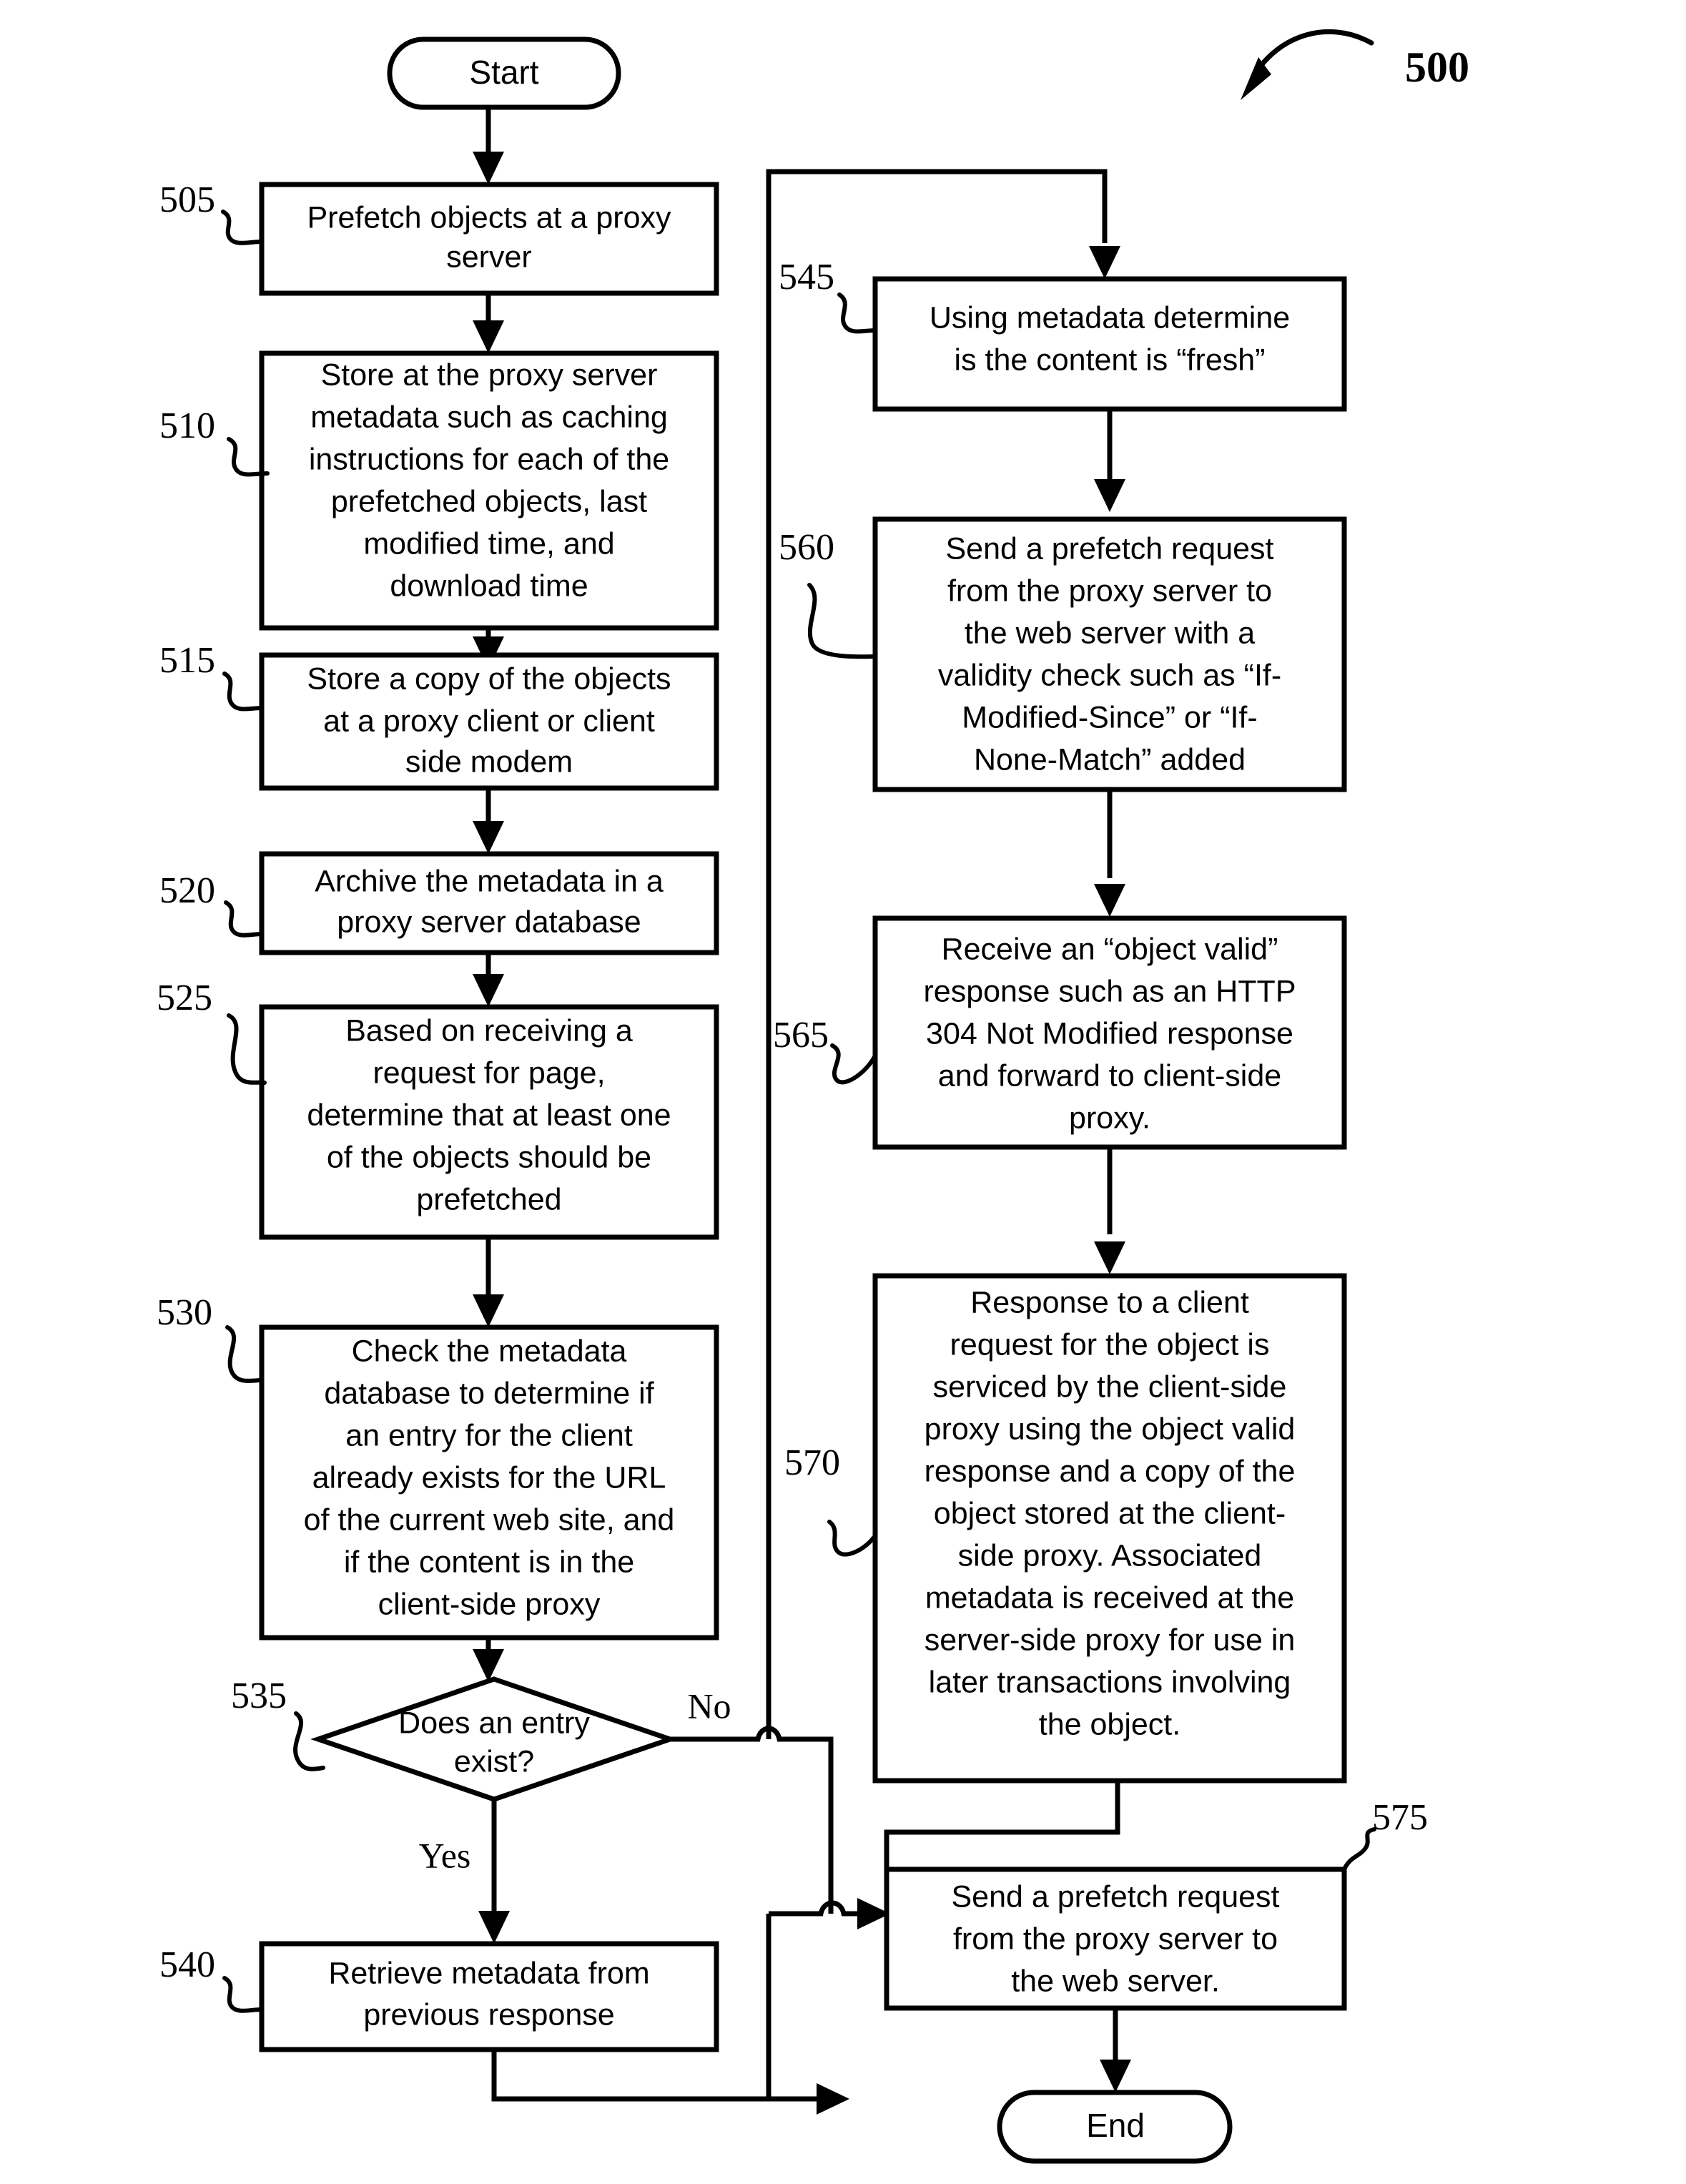 Image resolution: width=1686 pixels, height=2184 pixels. I want to click on ref-num-575: 575, so click(1400, 1817).